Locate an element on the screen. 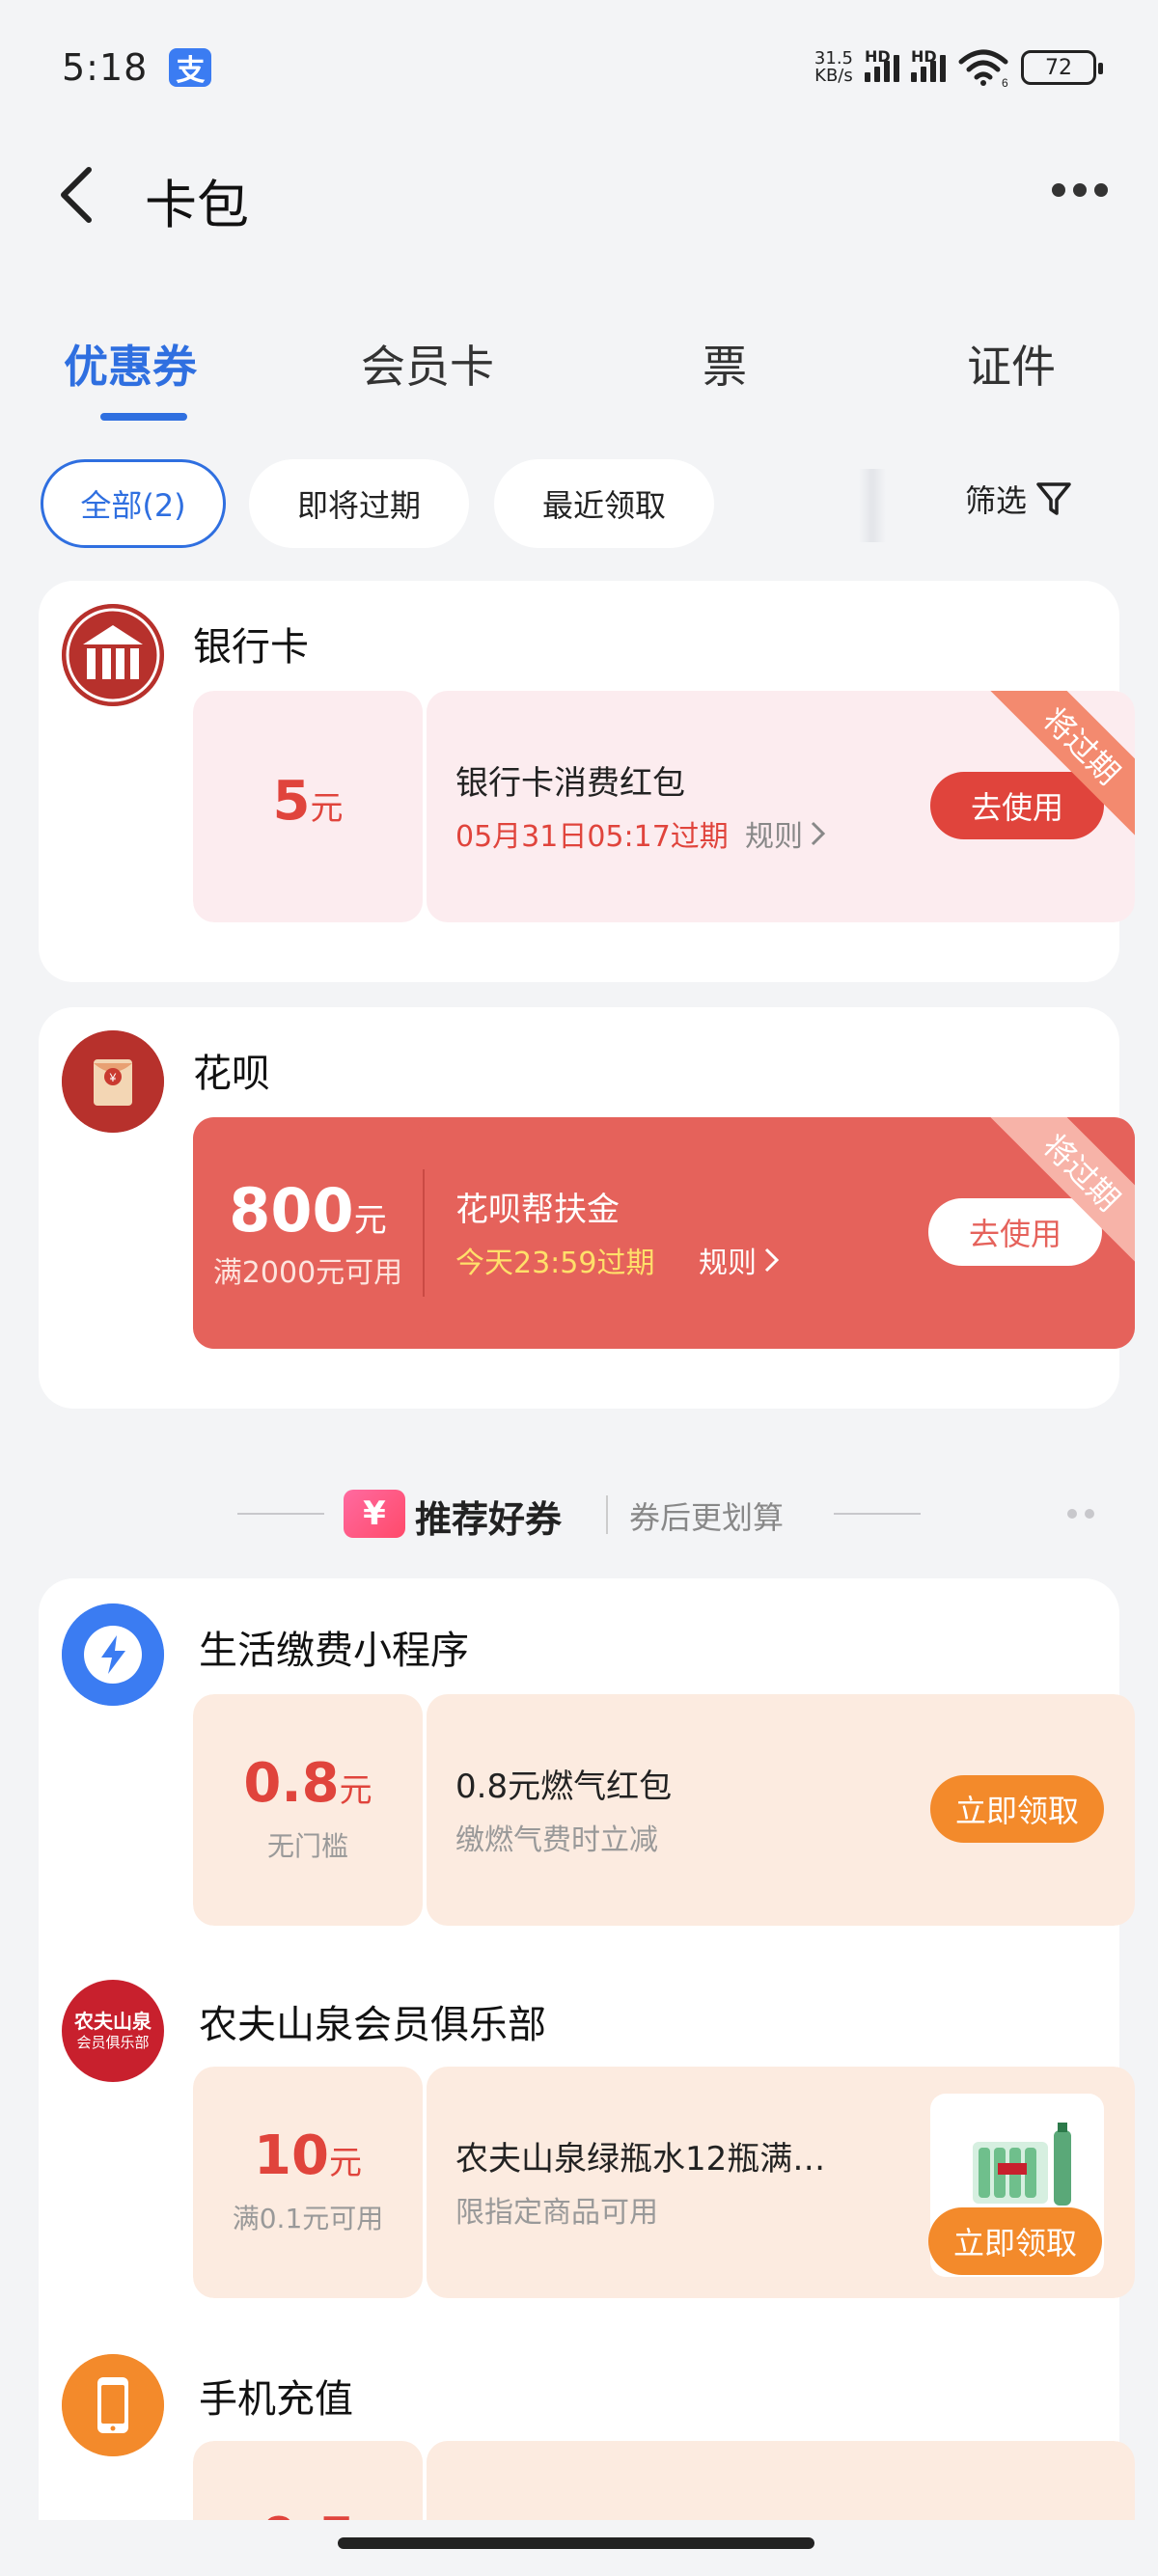 Image resolution: width=1158 pixels, height=2576 pixels. coupon-expiry: 今天23:59过期 is located at coordinates (555, 1264).